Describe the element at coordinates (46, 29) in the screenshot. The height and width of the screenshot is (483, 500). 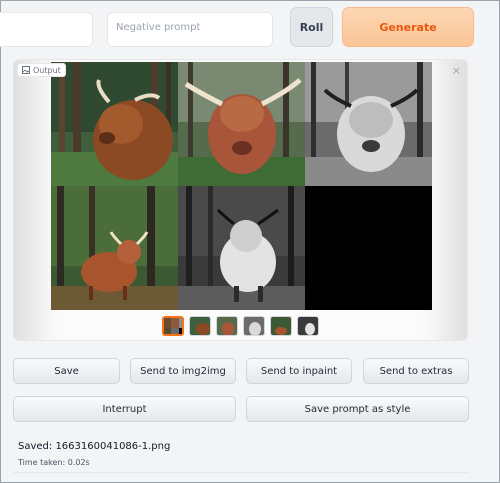
I see `prompt-field` at that location.